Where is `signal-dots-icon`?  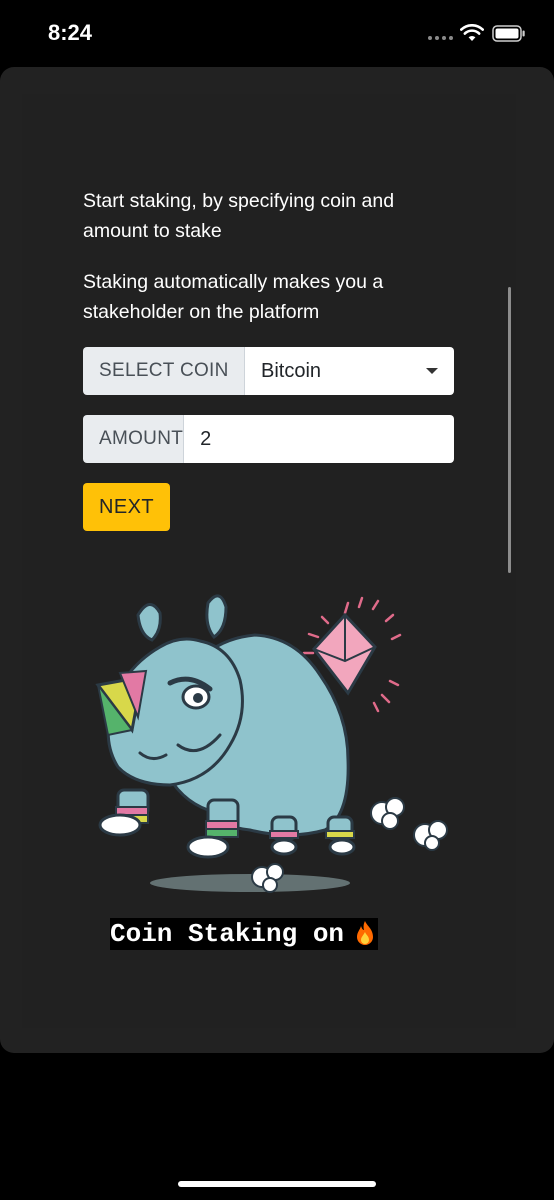 signal-dots-icon is located at coordinates (440, 38).